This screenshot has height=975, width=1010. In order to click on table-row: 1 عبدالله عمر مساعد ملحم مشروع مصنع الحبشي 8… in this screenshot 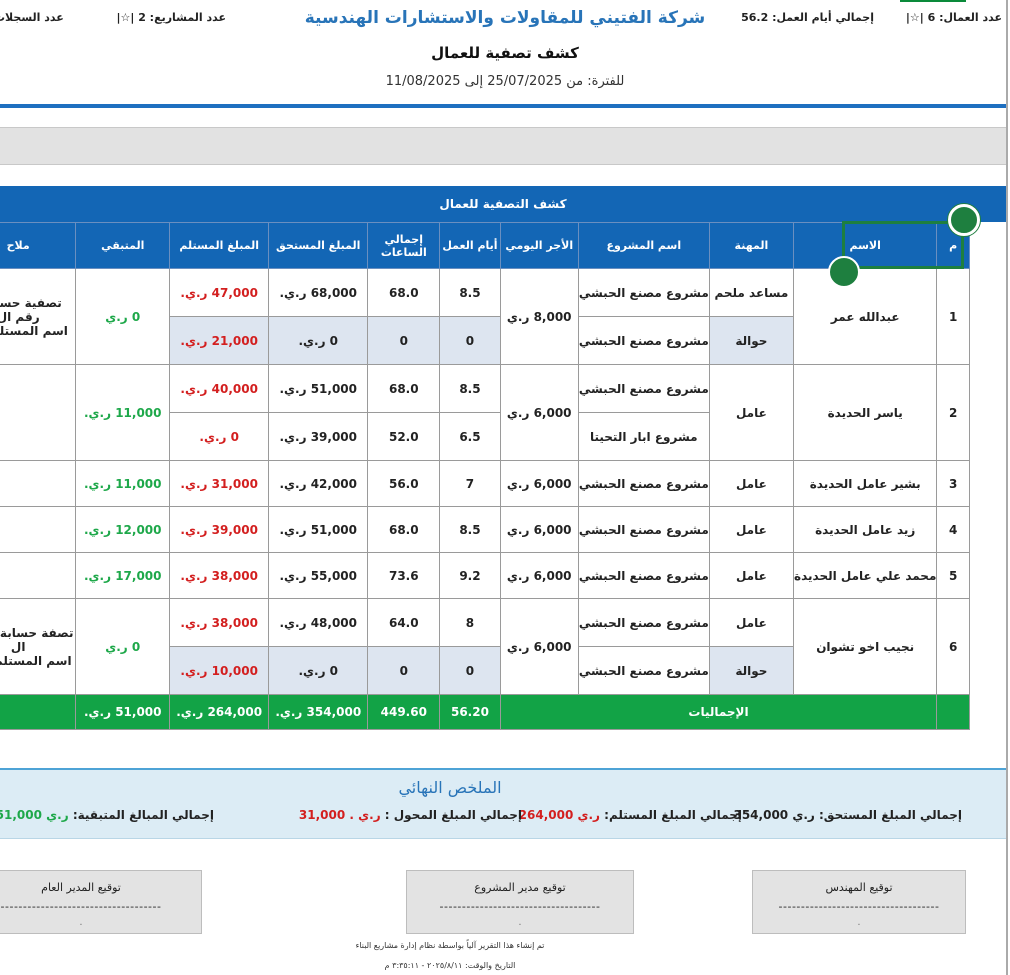, I will do `click(485, 316)`.